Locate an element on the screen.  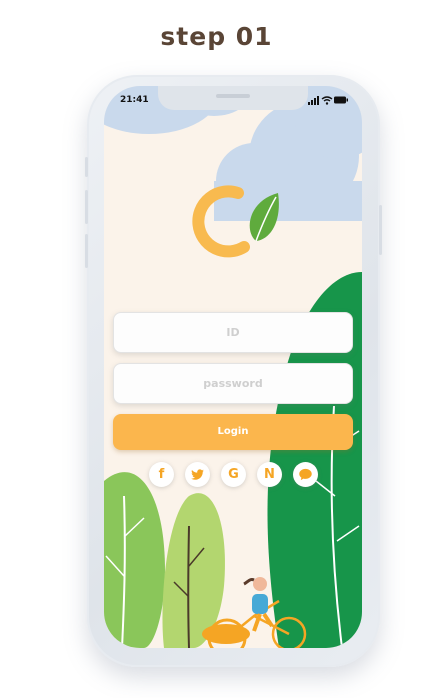
phone-notch is located at coordinates (233, 98).